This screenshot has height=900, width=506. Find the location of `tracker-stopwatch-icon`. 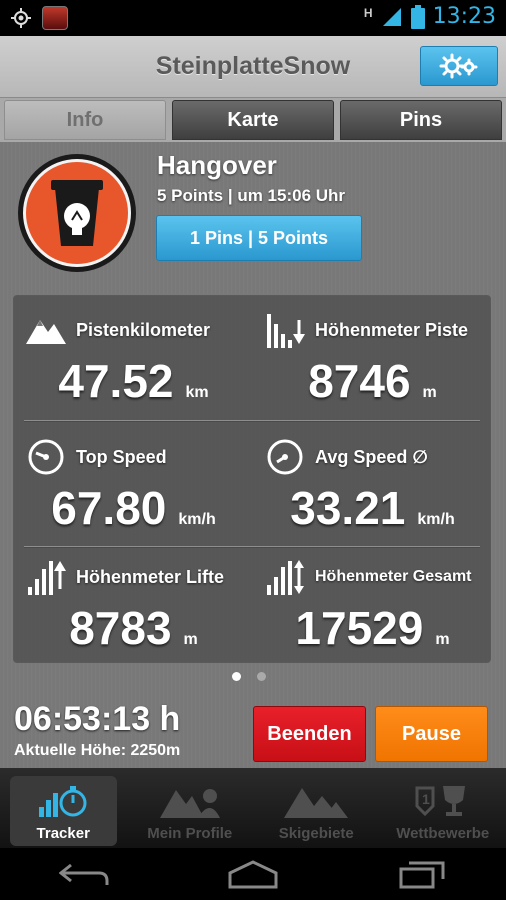

tracker-stopwatch-icon is located at coordinates (63, 801).